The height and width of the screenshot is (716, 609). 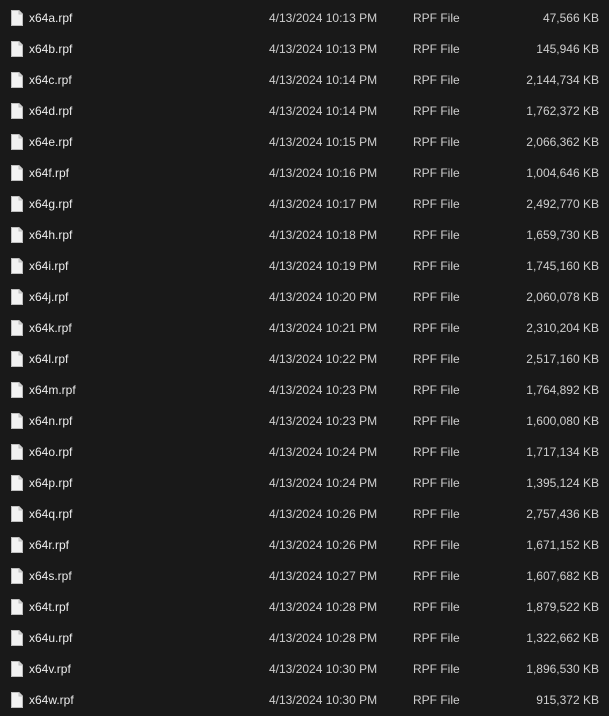 What do you see at coordinates (50, 576) in the screenshot?
I see `file-name: x64s.rpf` at bounding box center [50, 576].